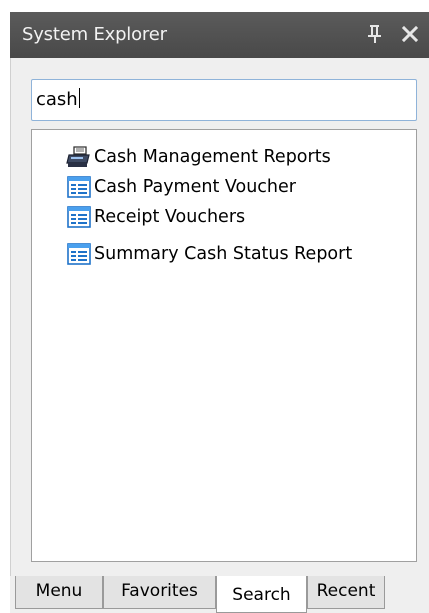 The image size is (429, 613). I want to click on panel-title: System Explorer, so click(94, 34).